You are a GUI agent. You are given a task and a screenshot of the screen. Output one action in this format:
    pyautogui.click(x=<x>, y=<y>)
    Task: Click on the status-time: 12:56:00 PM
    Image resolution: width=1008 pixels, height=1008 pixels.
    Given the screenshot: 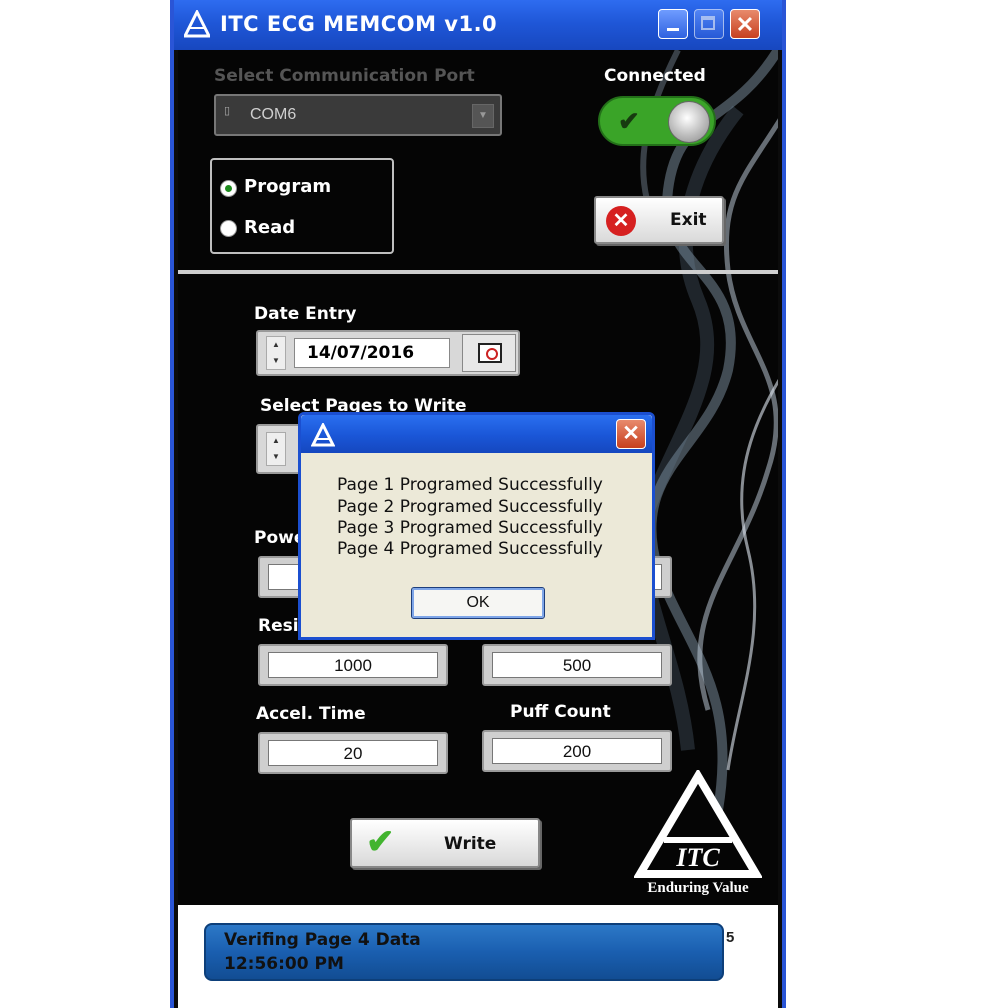 What is the action you would take?
    pyautogui.click(x=284, y=964)
    